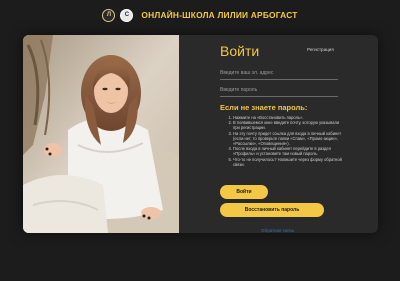 This screenshot has width=400, height=281. I want to click on password-field, so click(279, 90).